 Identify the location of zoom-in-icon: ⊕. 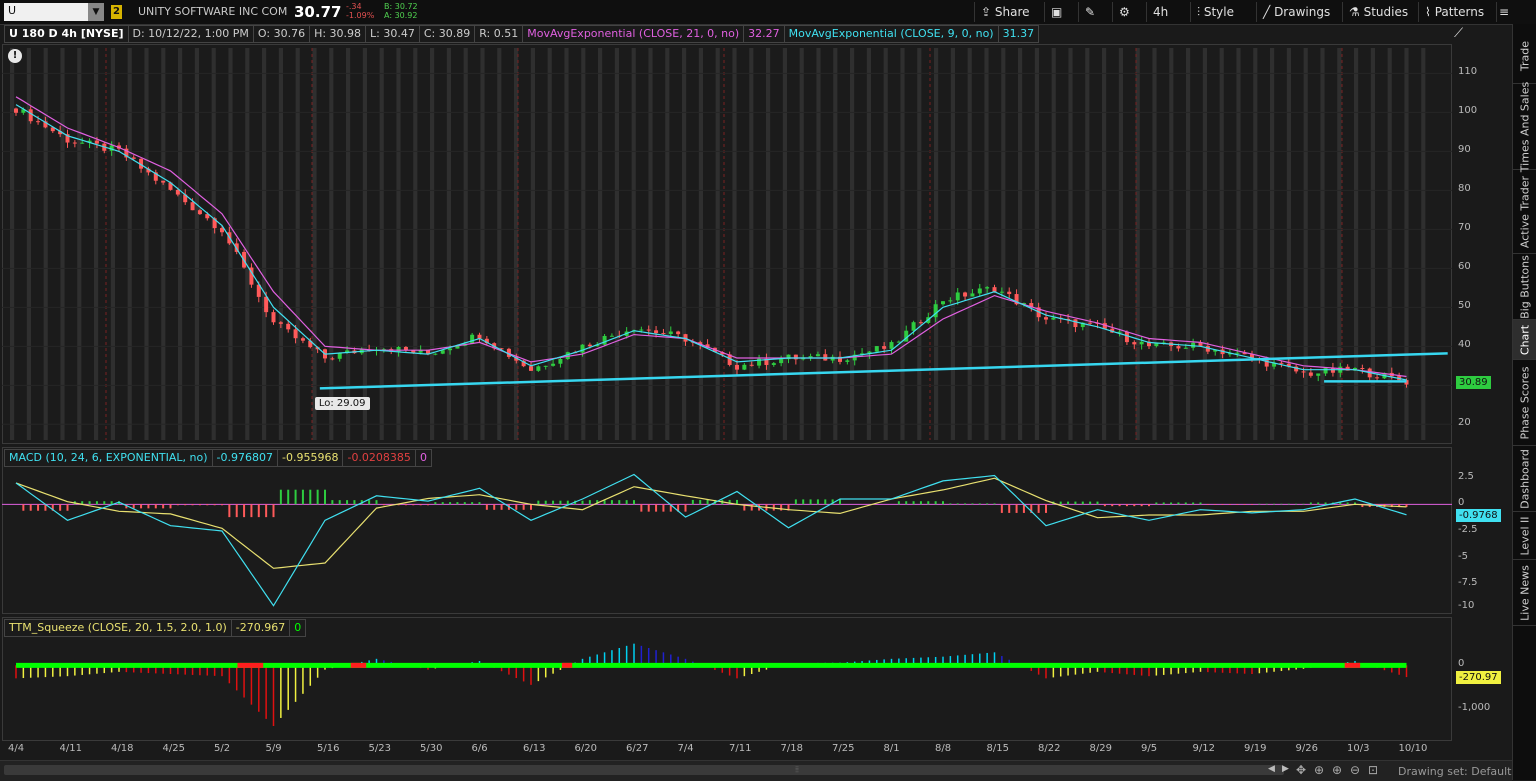
(1337, 770).